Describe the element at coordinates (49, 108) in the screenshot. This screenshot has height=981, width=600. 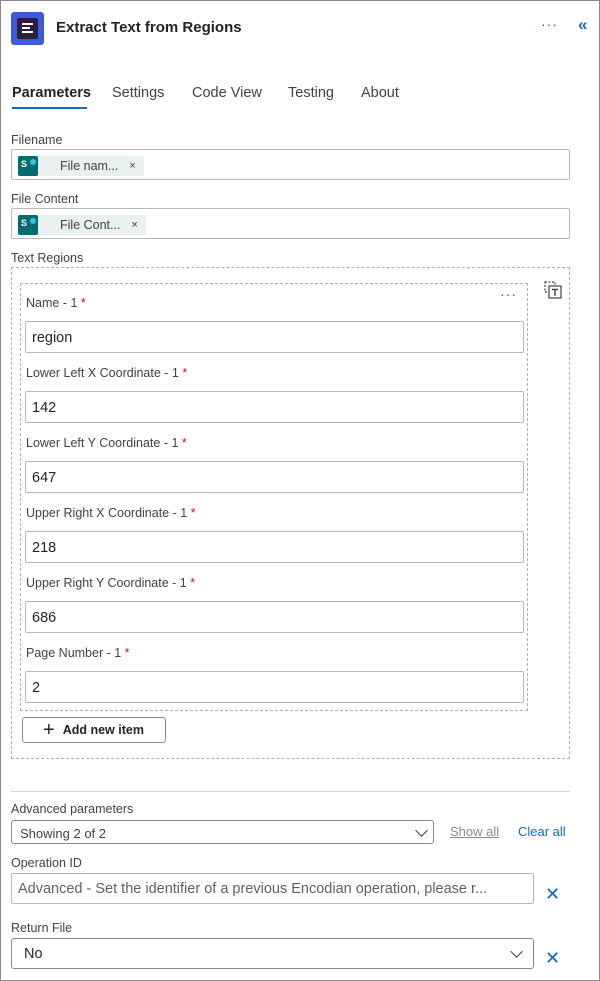
I see `active-tab-indicator` at that location.